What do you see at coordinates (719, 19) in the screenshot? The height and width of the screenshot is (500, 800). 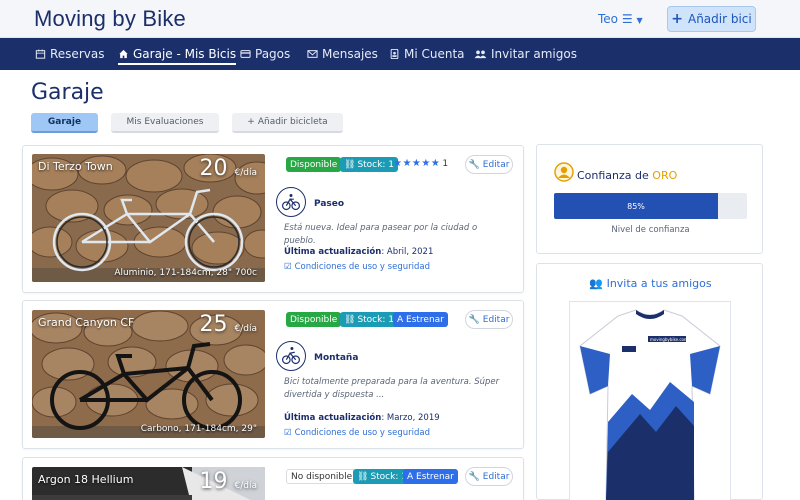 I see `add-bike-label: Añadir bici` at bounding box center [719, 19].